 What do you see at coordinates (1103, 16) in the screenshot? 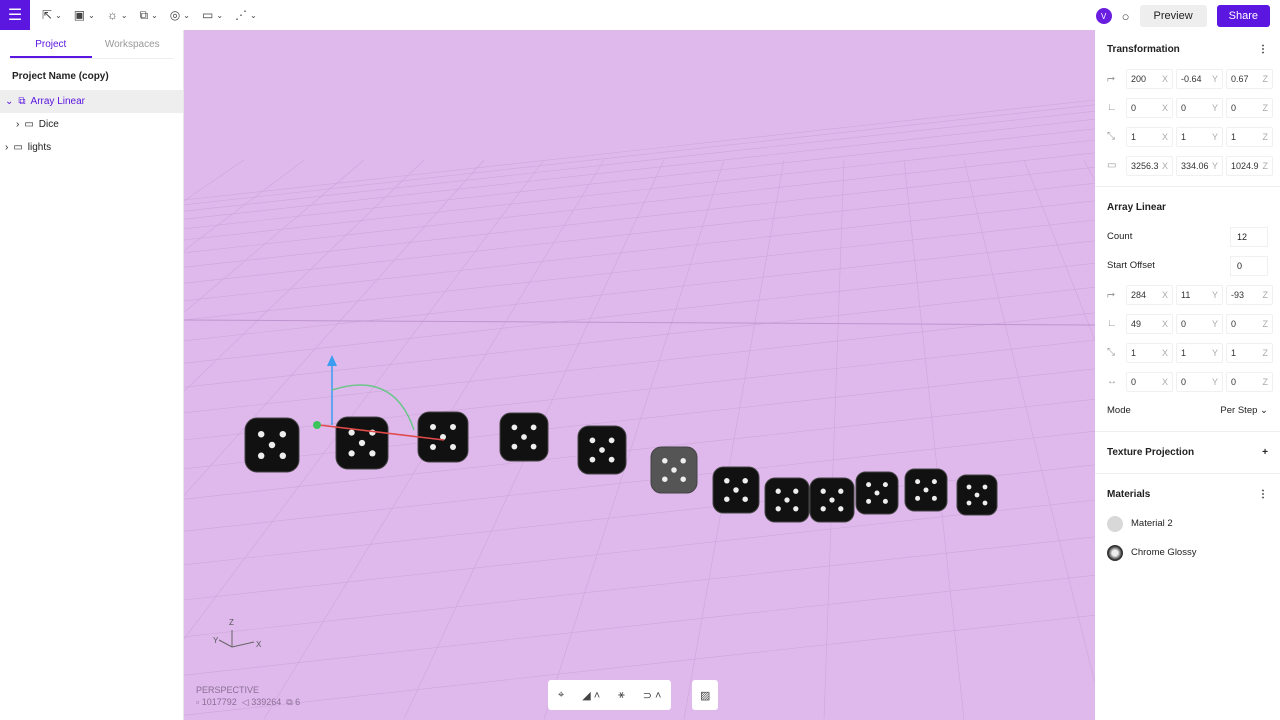
I see `avatar: V` at bounding box center [1103, 16].